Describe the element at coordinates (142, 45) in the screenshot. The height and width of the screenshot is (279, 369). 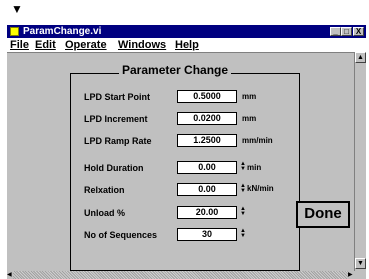
I see `menu-windows: Windows` at that location.